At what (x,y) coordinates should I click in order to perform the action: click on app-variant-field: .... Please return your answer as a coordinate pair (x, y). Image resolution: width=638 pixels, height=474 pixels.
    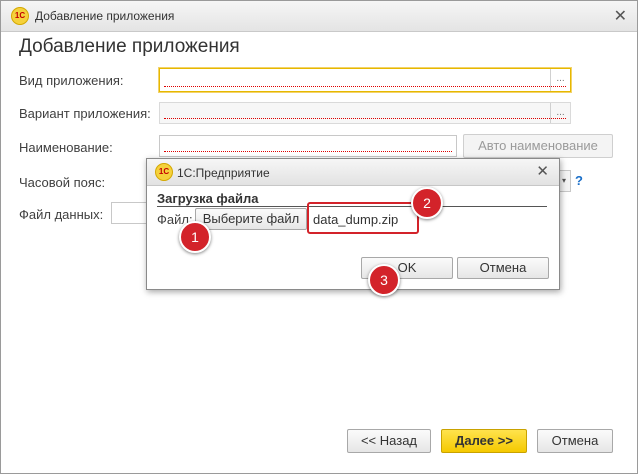
    Looking at the image, I should click on (365, 113).